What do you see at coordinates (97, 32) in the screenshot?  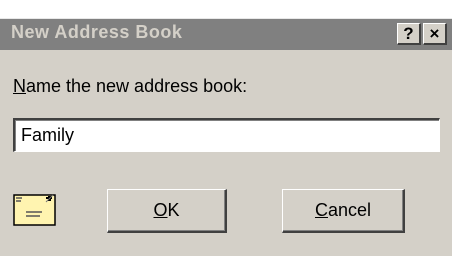 I see `dialog-title: New Address Book` at bounding box center [97, 32].